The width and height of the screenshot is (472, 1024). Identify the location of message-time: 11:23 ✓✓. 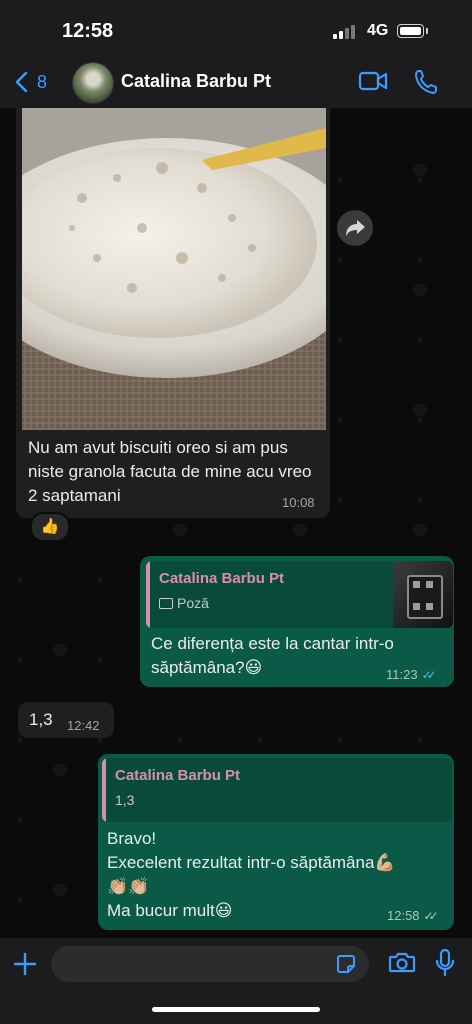
(411, 674).